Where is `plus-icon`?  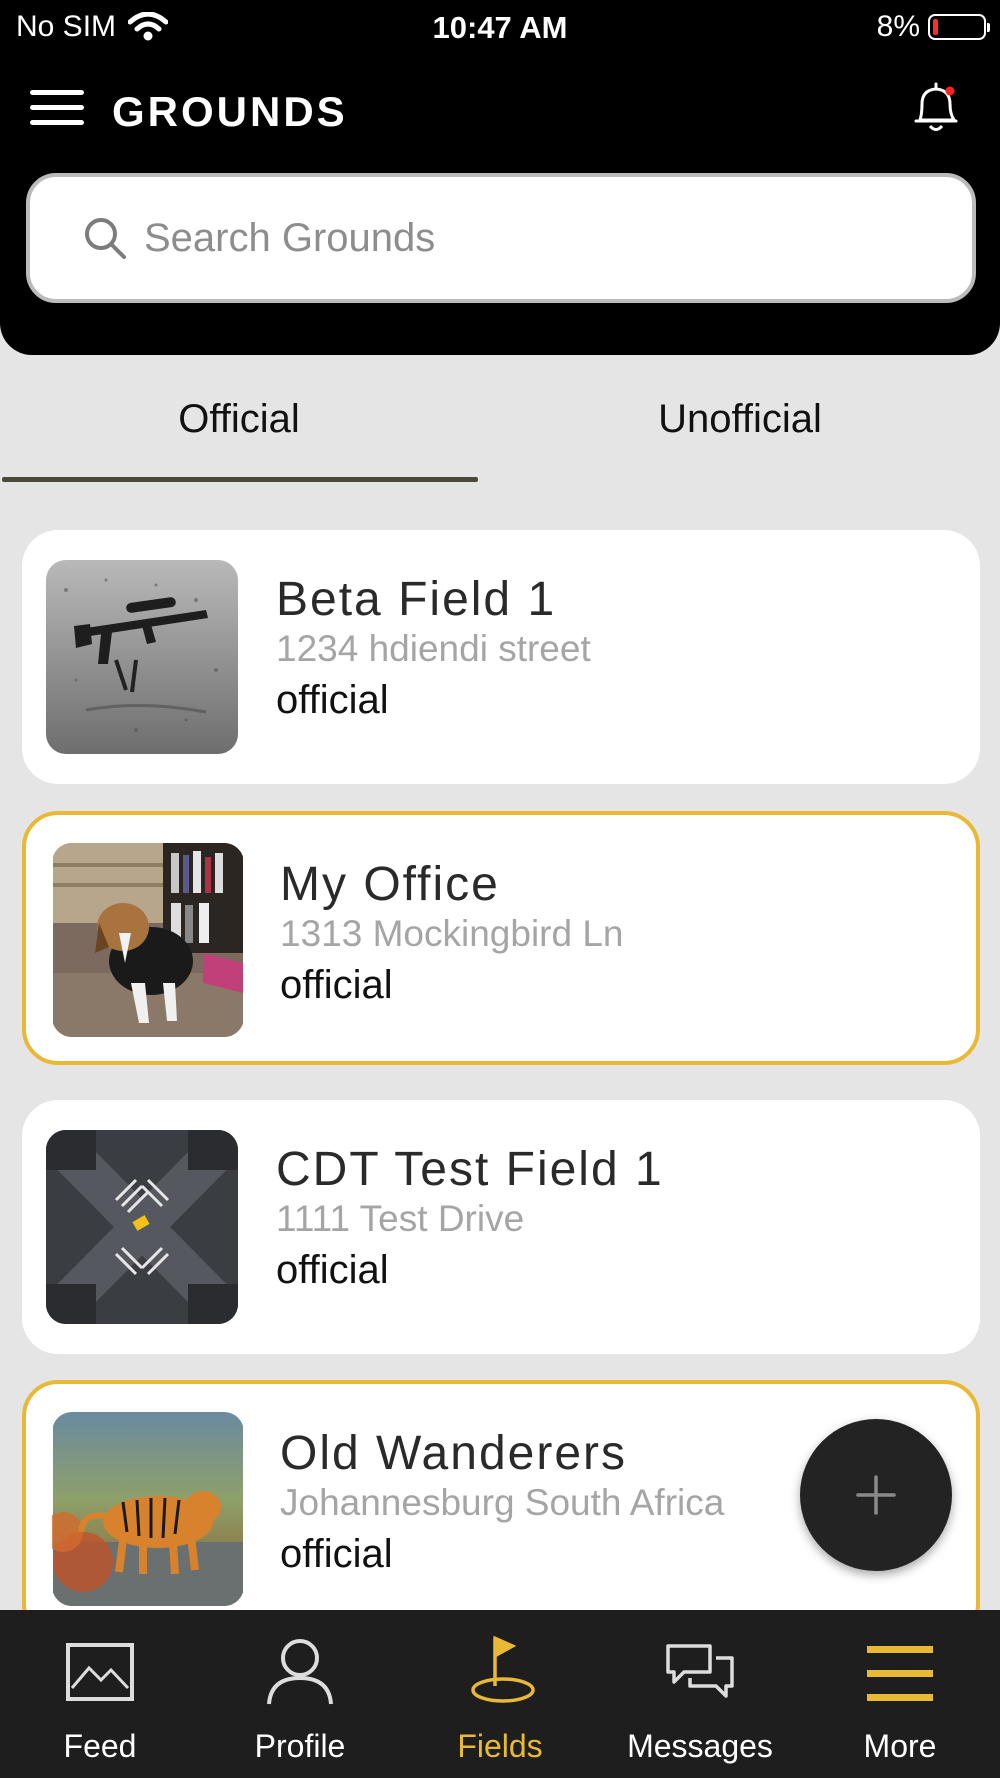
plus-icon is located at coordinates (876, 1495).